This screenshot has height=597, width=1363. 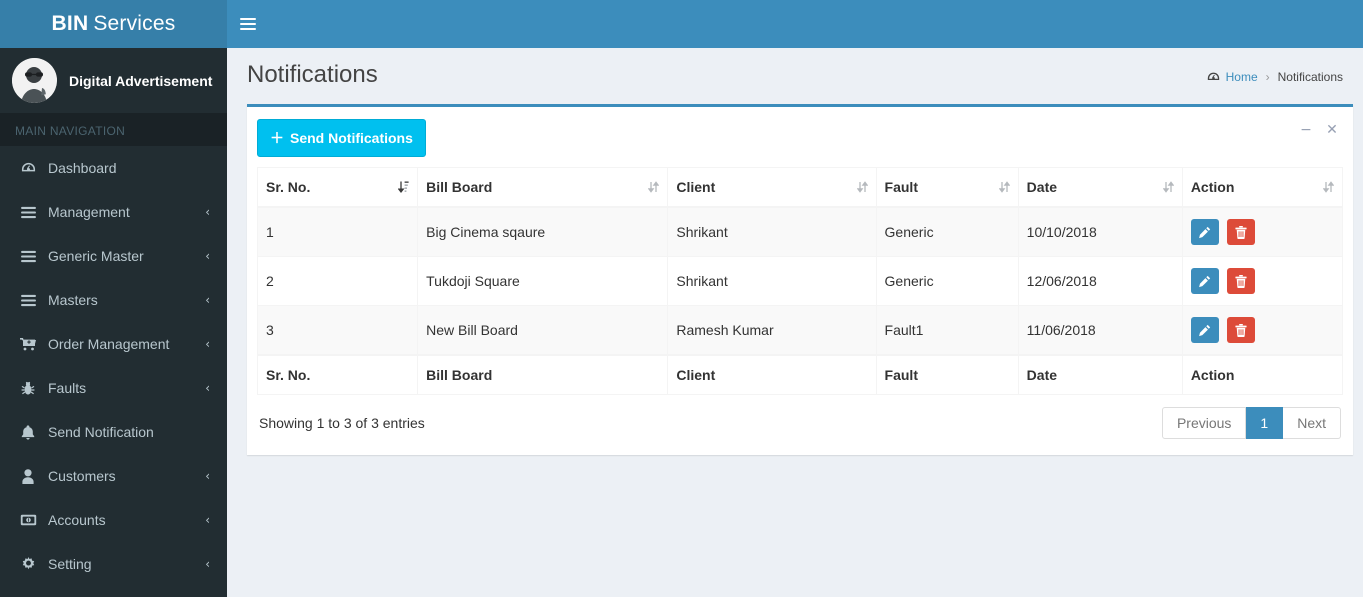 I want to click on box-tools: − ✕, so click(x=1319, y=130).